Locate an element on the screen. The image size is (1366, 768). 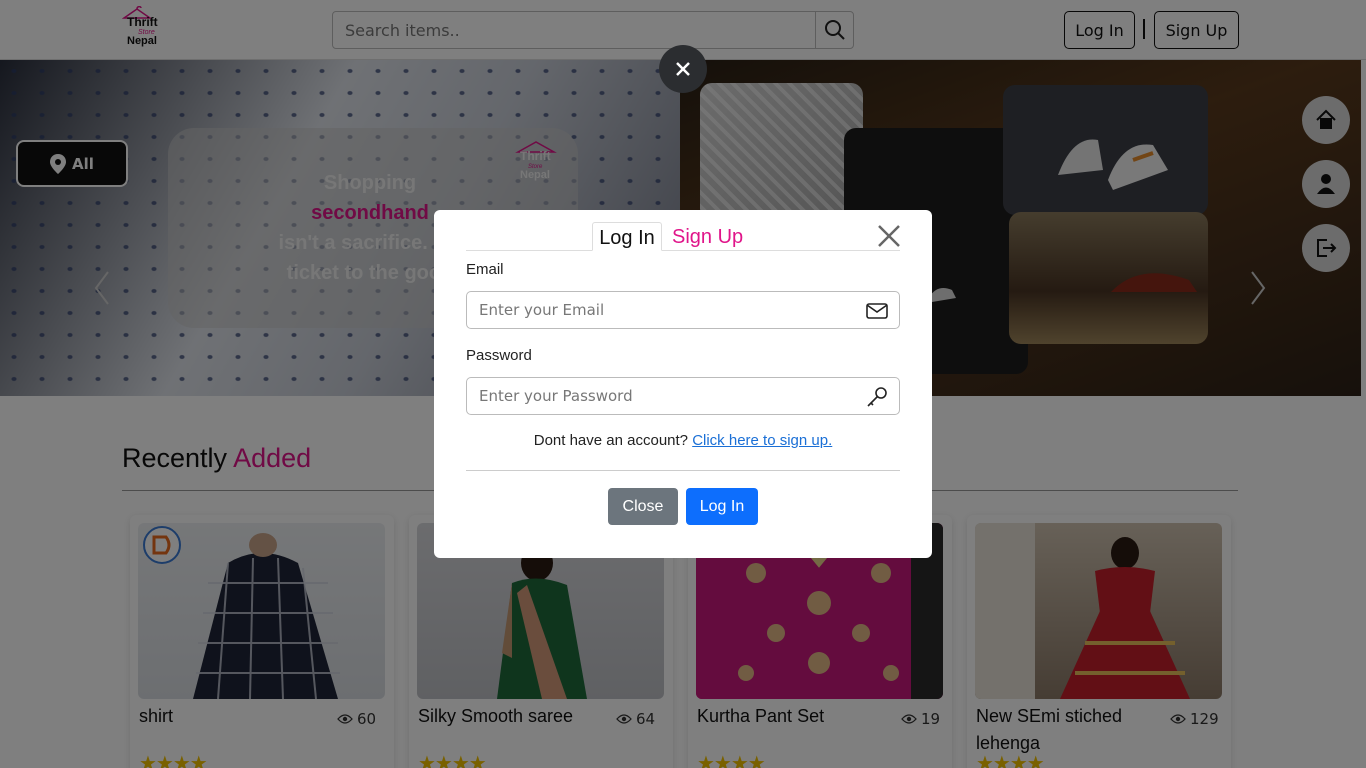
overlay-close-button is located at coordinates (683, 69).